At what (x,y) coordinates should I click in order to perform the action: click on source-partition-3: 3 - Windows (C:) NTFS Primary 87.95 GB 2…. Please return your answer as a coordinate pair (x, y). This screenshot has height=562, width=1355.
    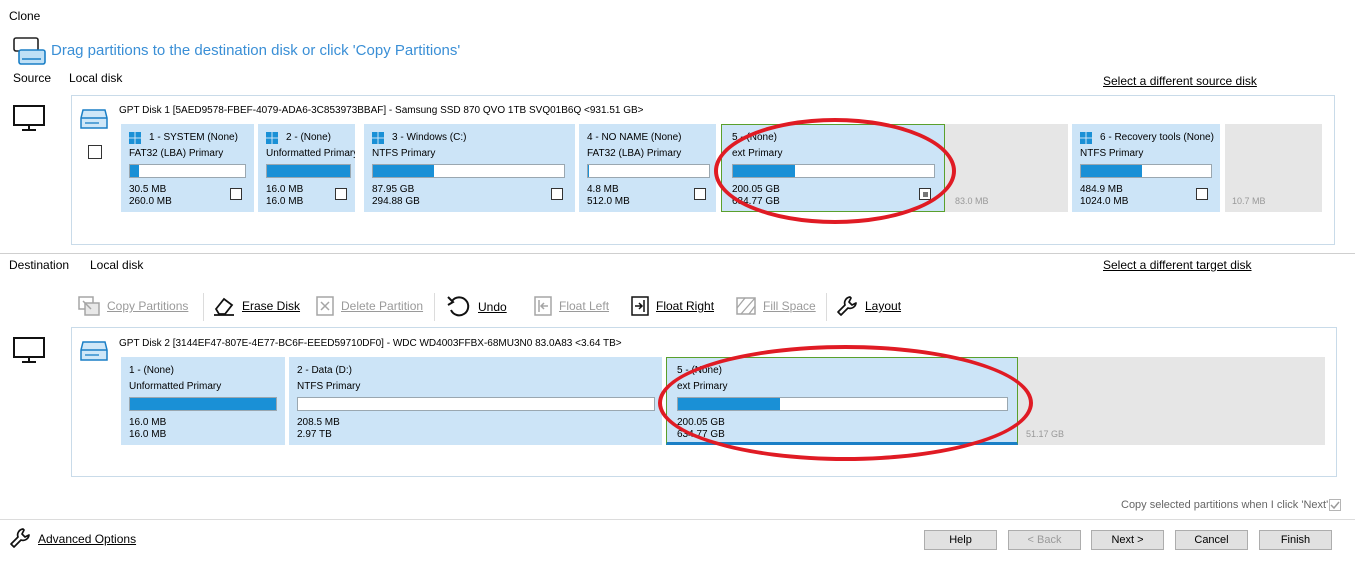
    Looking at the image, I should click on (469, 168).